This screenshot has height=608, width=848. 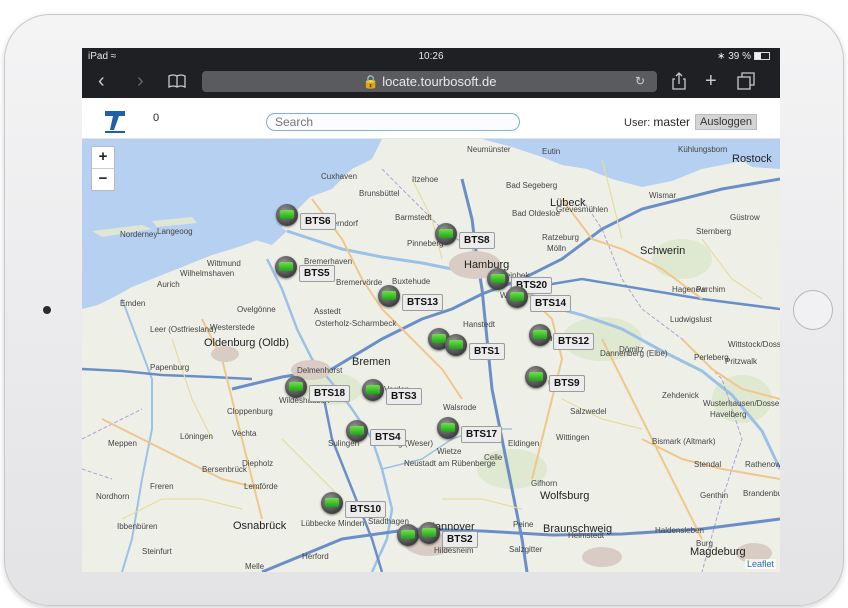 I want to click on user-info: User: master, so click(x=657, y=122).